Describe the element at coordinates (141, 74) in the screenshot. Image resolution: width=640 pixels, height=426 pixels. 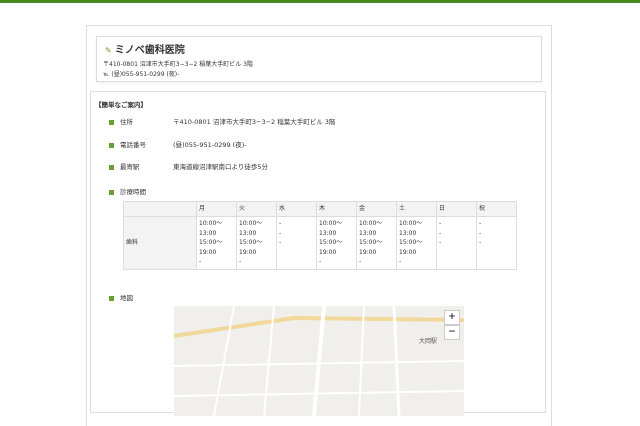
I see `clinic-tel: ℡ (昼)055-951-0299 (夜)-` at that location.